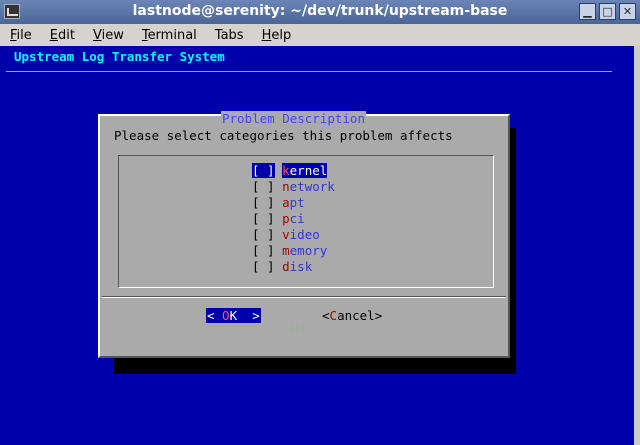 Image resolution: width=640 pixels, height=445 pixels. What do you see at coordinates (107, 35) in the screenshot?
I see `menu-view: View` at bounding box center [107, 35].